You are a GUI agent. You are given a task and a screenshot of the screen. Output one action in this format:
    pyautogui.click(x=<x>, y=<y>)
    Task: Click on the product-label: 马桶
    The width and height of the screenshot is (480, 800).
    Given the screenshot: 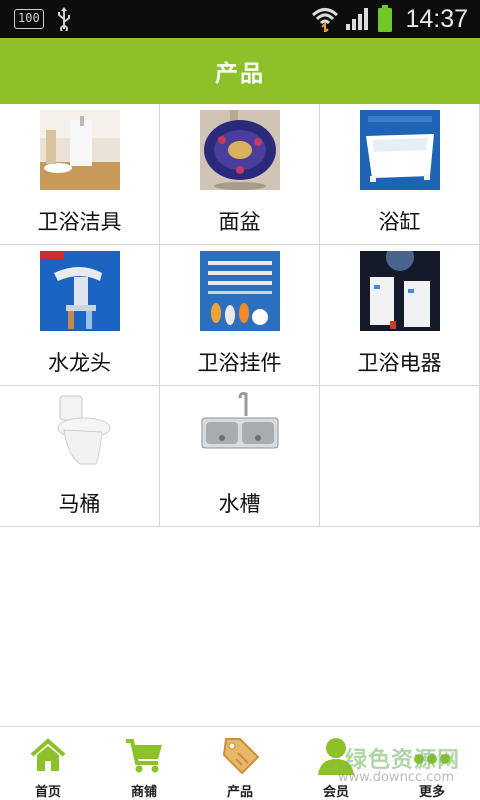 What is the action you would take?
    pyautogui.click(x=79, y=504)
    